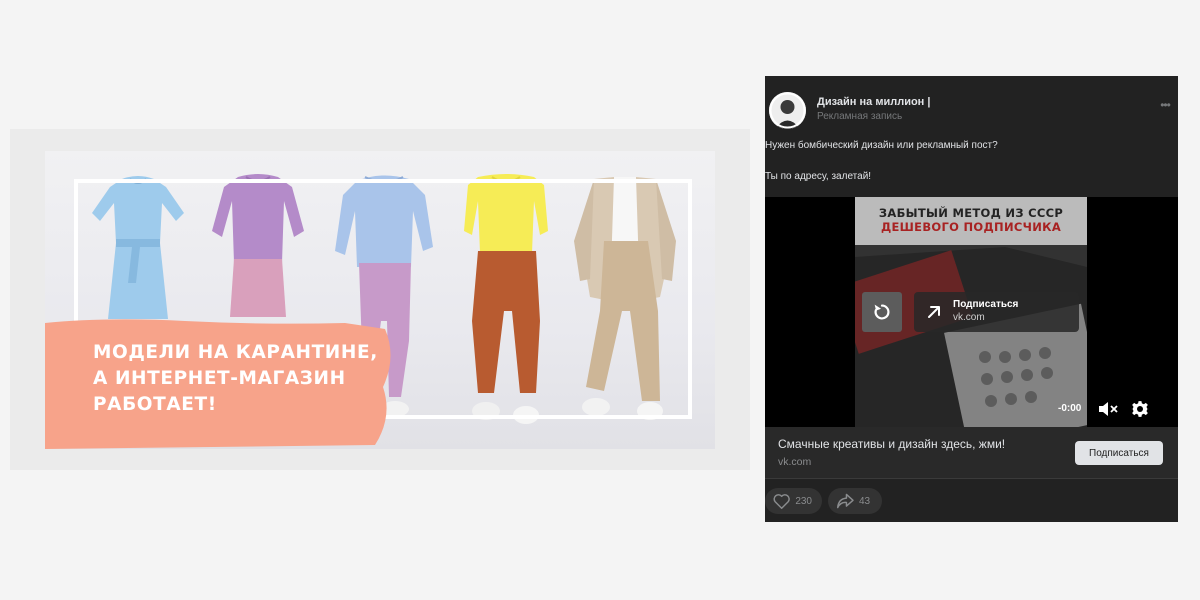 This screenshot has height=600, width=1200. I want to click on replay-icon, so click(882, 312).